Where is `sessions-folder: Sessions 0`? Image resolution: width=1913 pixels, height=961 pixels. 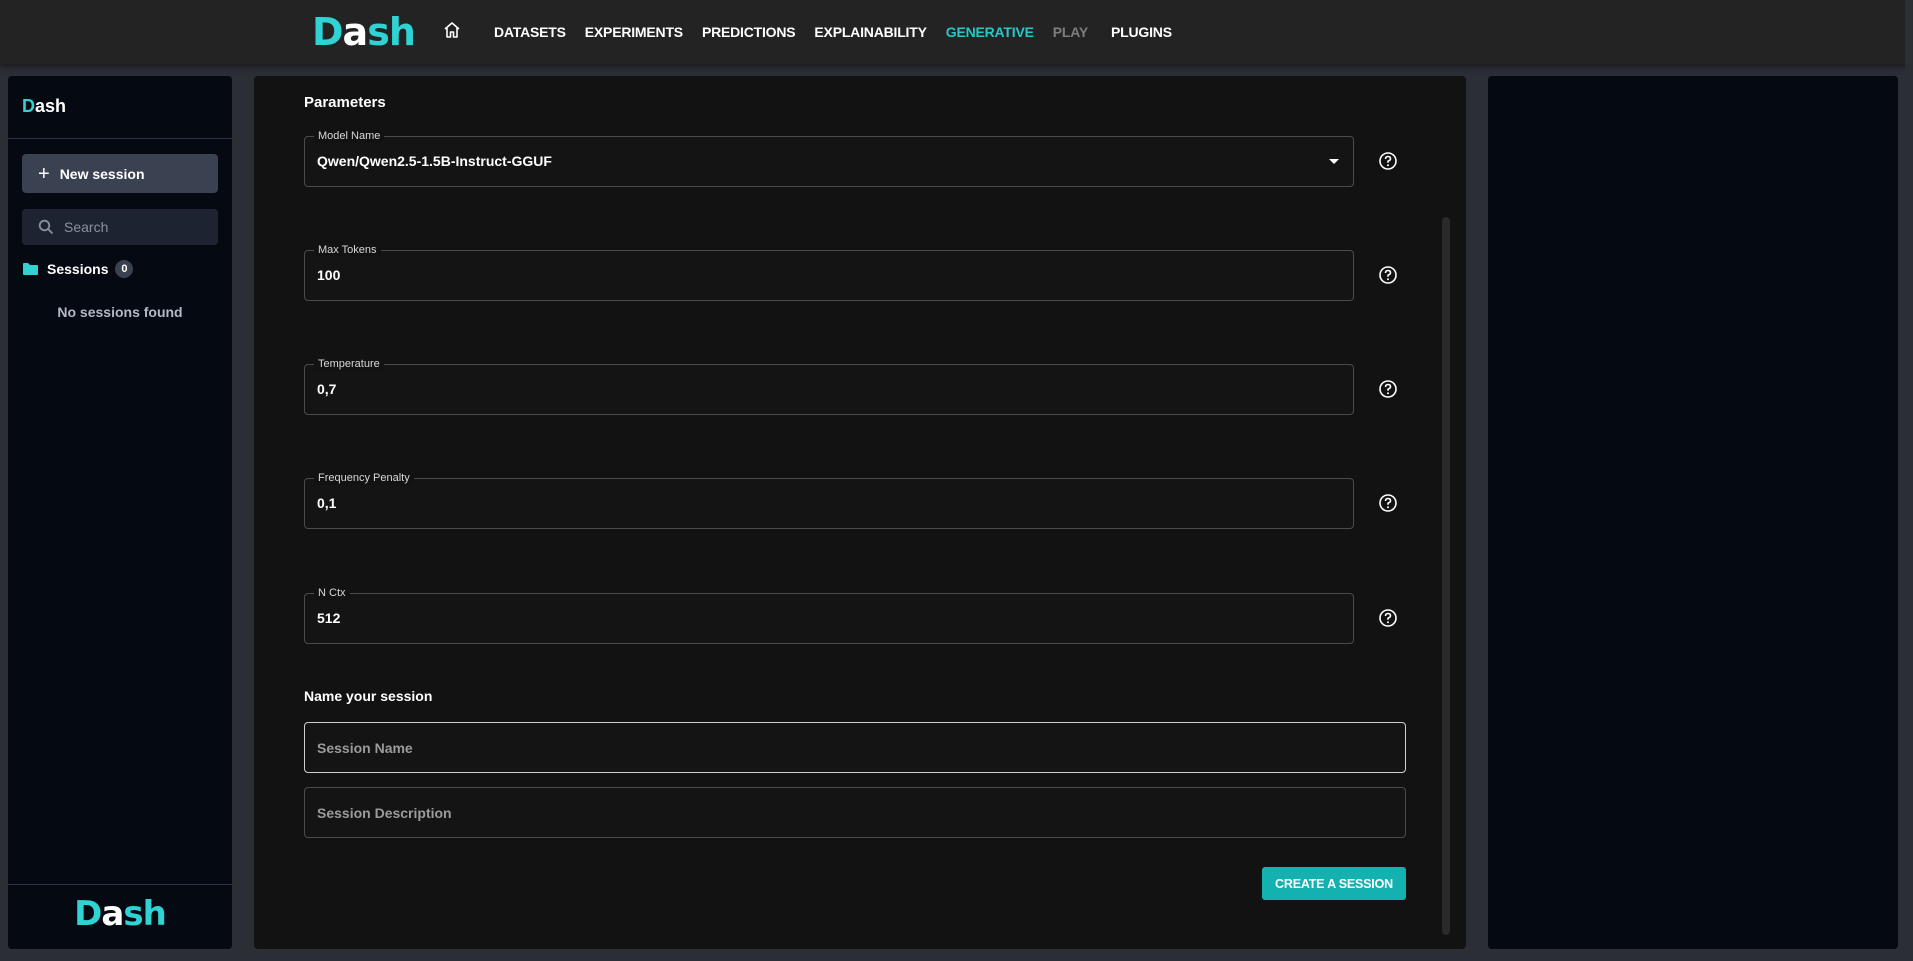
sessions-folder: Sessions 0 is located at coordinates (78, 269).